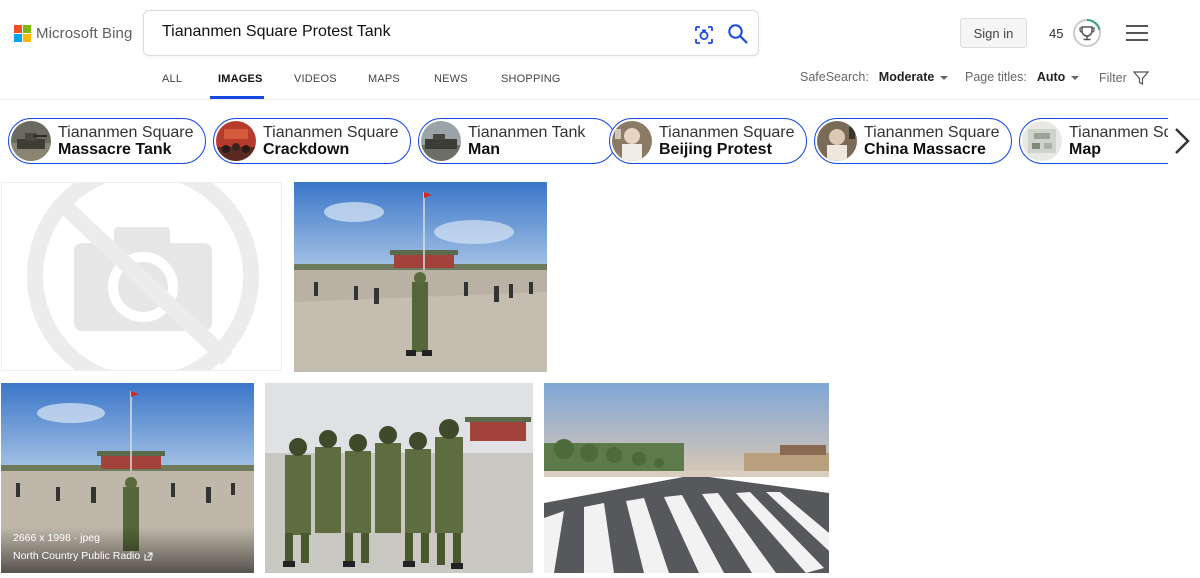 Image resolution: width=1200 pixels, height=578 pixels. What do you see at coordinates (451, 79) in the screenshot?
I see `tab-news: NEWS` at bounding box center [451, 79].